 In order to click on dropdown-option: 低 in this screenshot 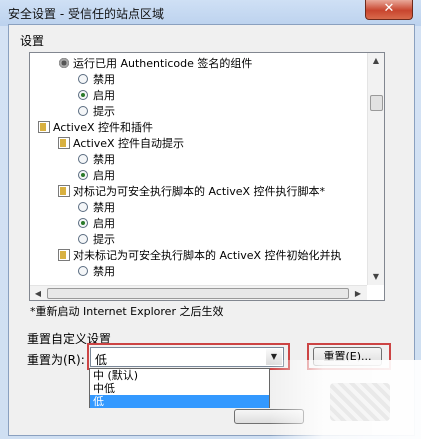, I will do `click(179, 401)`.